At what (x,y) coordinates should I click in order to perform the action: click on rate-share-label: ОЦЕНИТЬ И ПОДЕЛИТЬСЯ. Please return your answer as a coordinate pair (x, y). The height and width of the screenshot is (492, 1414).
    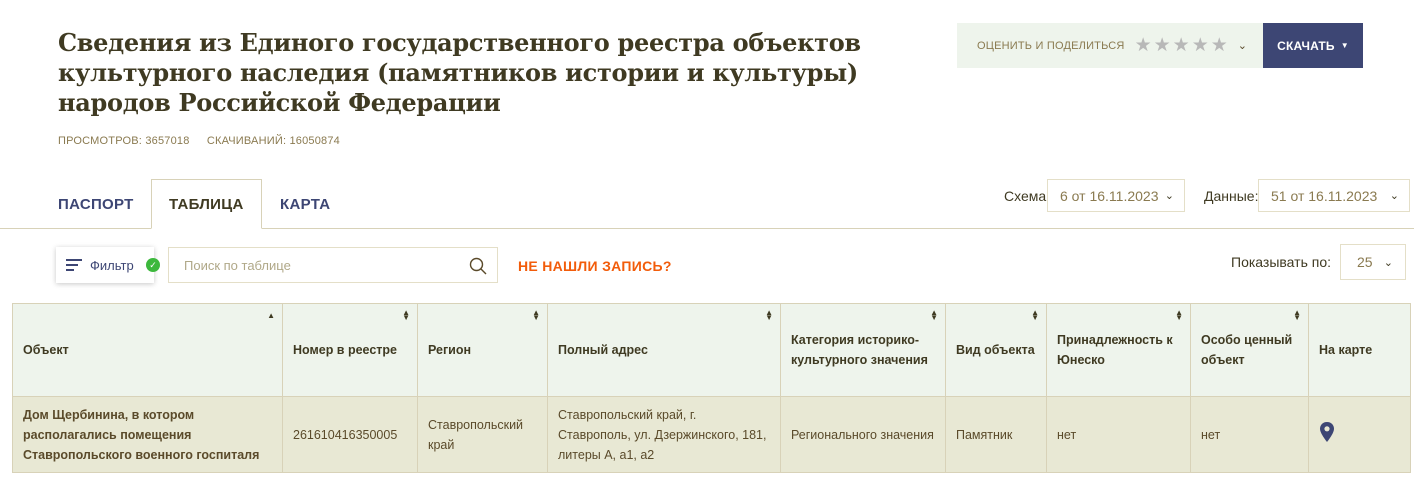
    Looking at the image, I should click on (1051, 45).